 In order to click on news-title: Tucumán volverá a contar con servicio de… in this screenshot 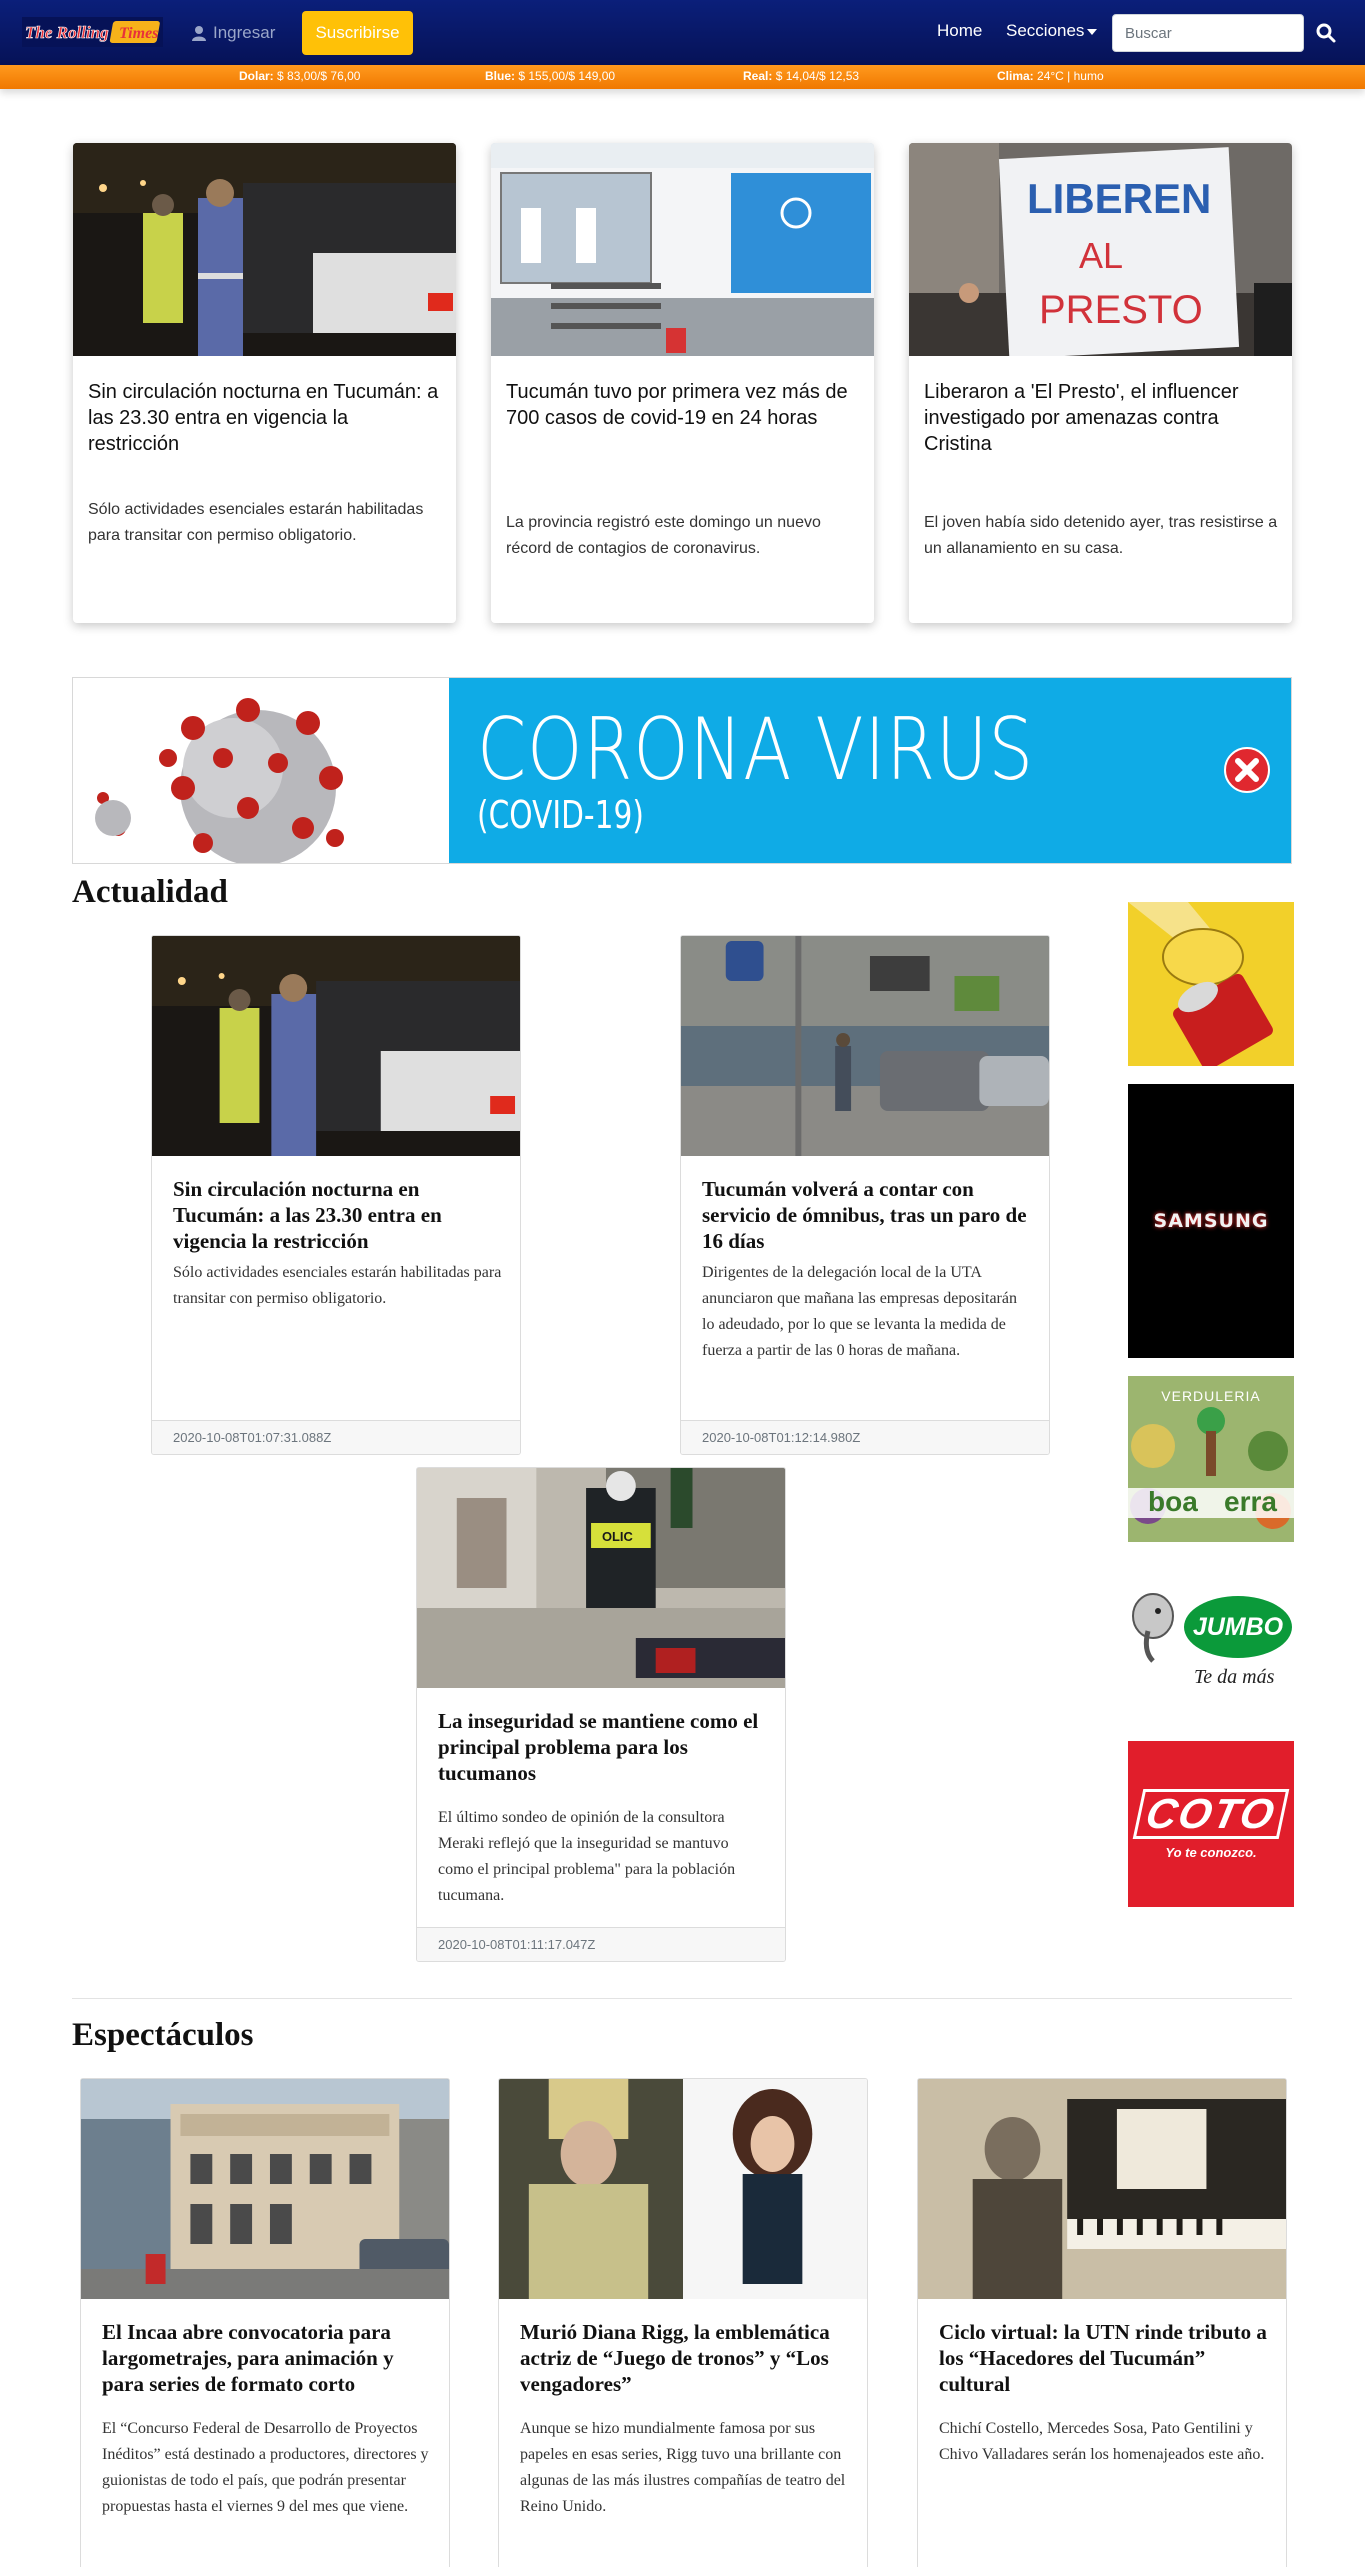, I will do `click(867, 1215)`.